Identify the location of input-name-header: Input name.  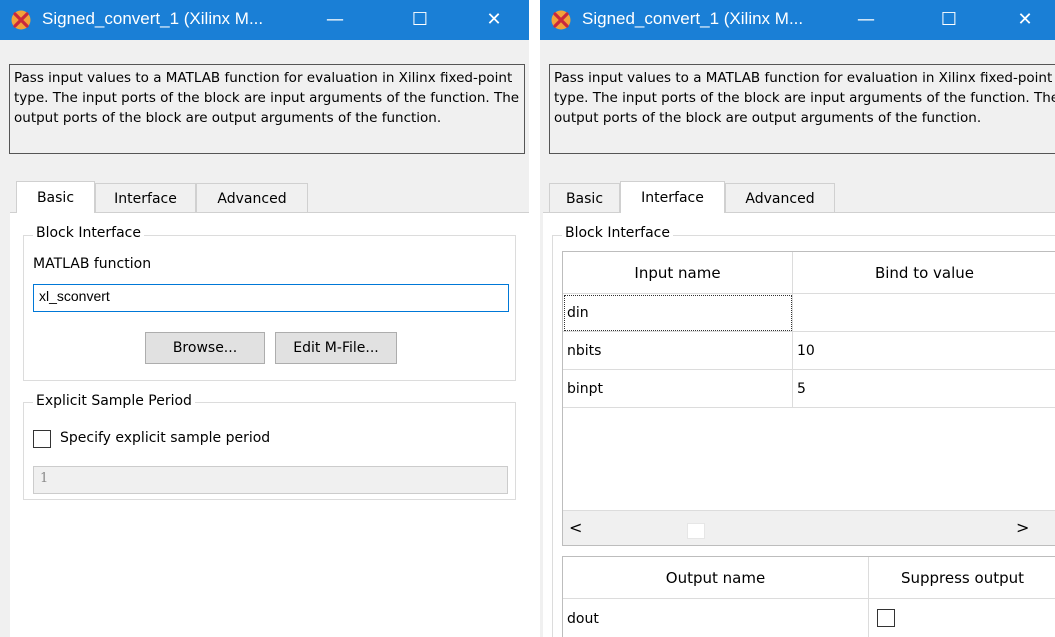
(678, 273).